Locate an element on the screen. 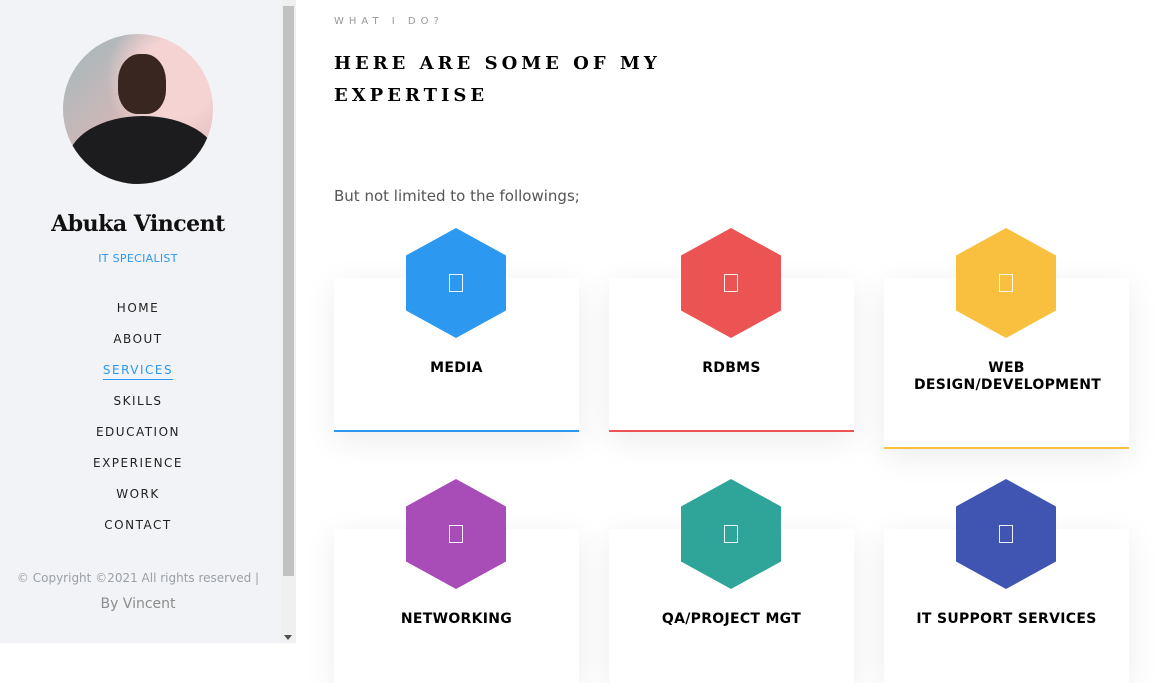 The image size is (1165, 683). service-card-qa: QA/PROJECT MGT is located at coordinates (731, 581).